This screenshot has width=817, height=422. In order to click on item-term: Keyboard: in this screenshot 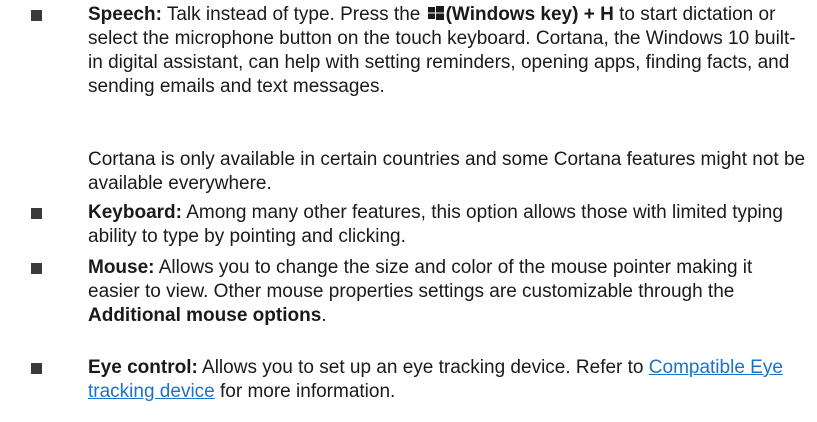, I will do `click(135, 212)`.